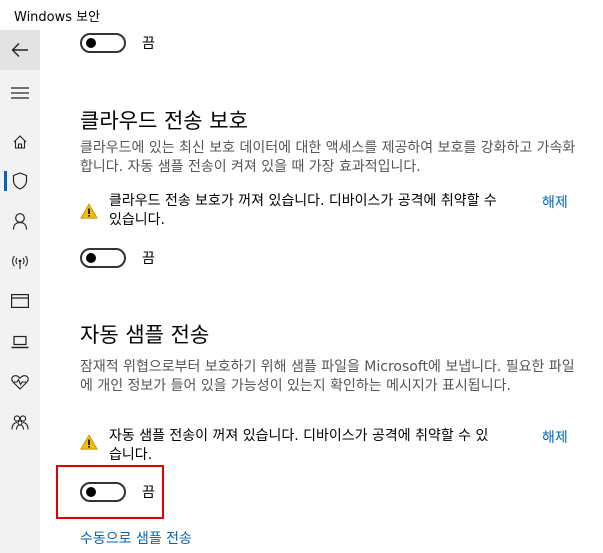 The image size is (603, 553). I want to click on laptop-icon, so click(20, 342).